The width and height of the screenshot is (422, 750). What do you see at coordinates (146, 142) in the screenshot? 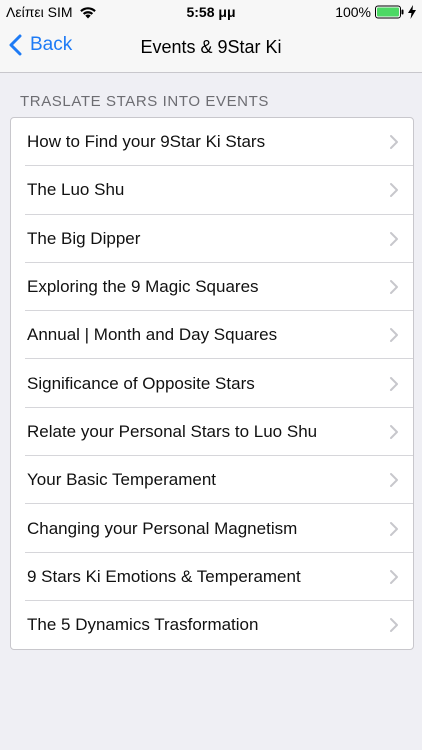
I see `list-item-label: How to Find your 9Star Ki Stars` at bounding box center [146, 142].